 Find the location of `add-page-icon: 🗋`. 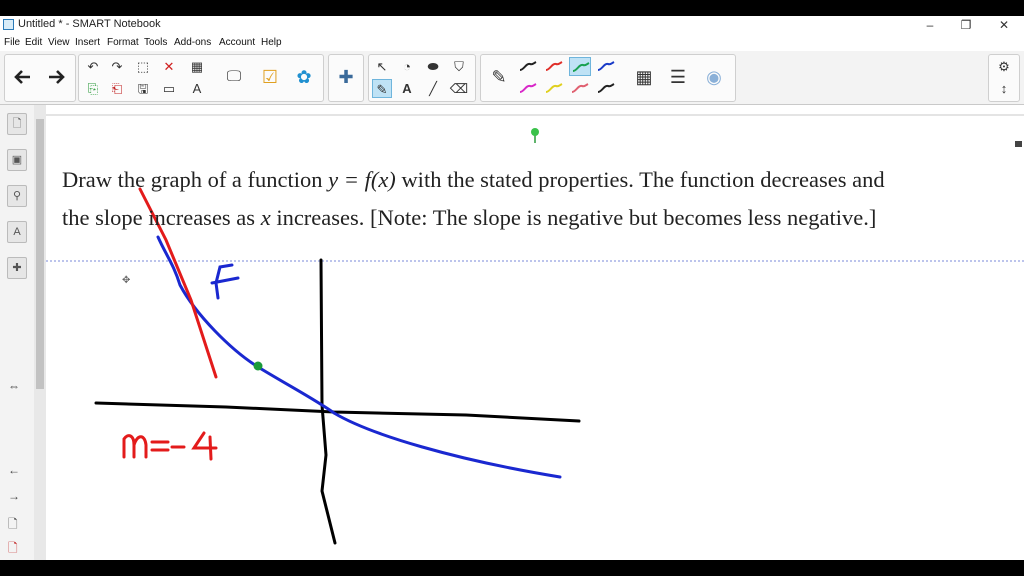

add-page-icon: 🗋 is located at coordinates (13, 525).